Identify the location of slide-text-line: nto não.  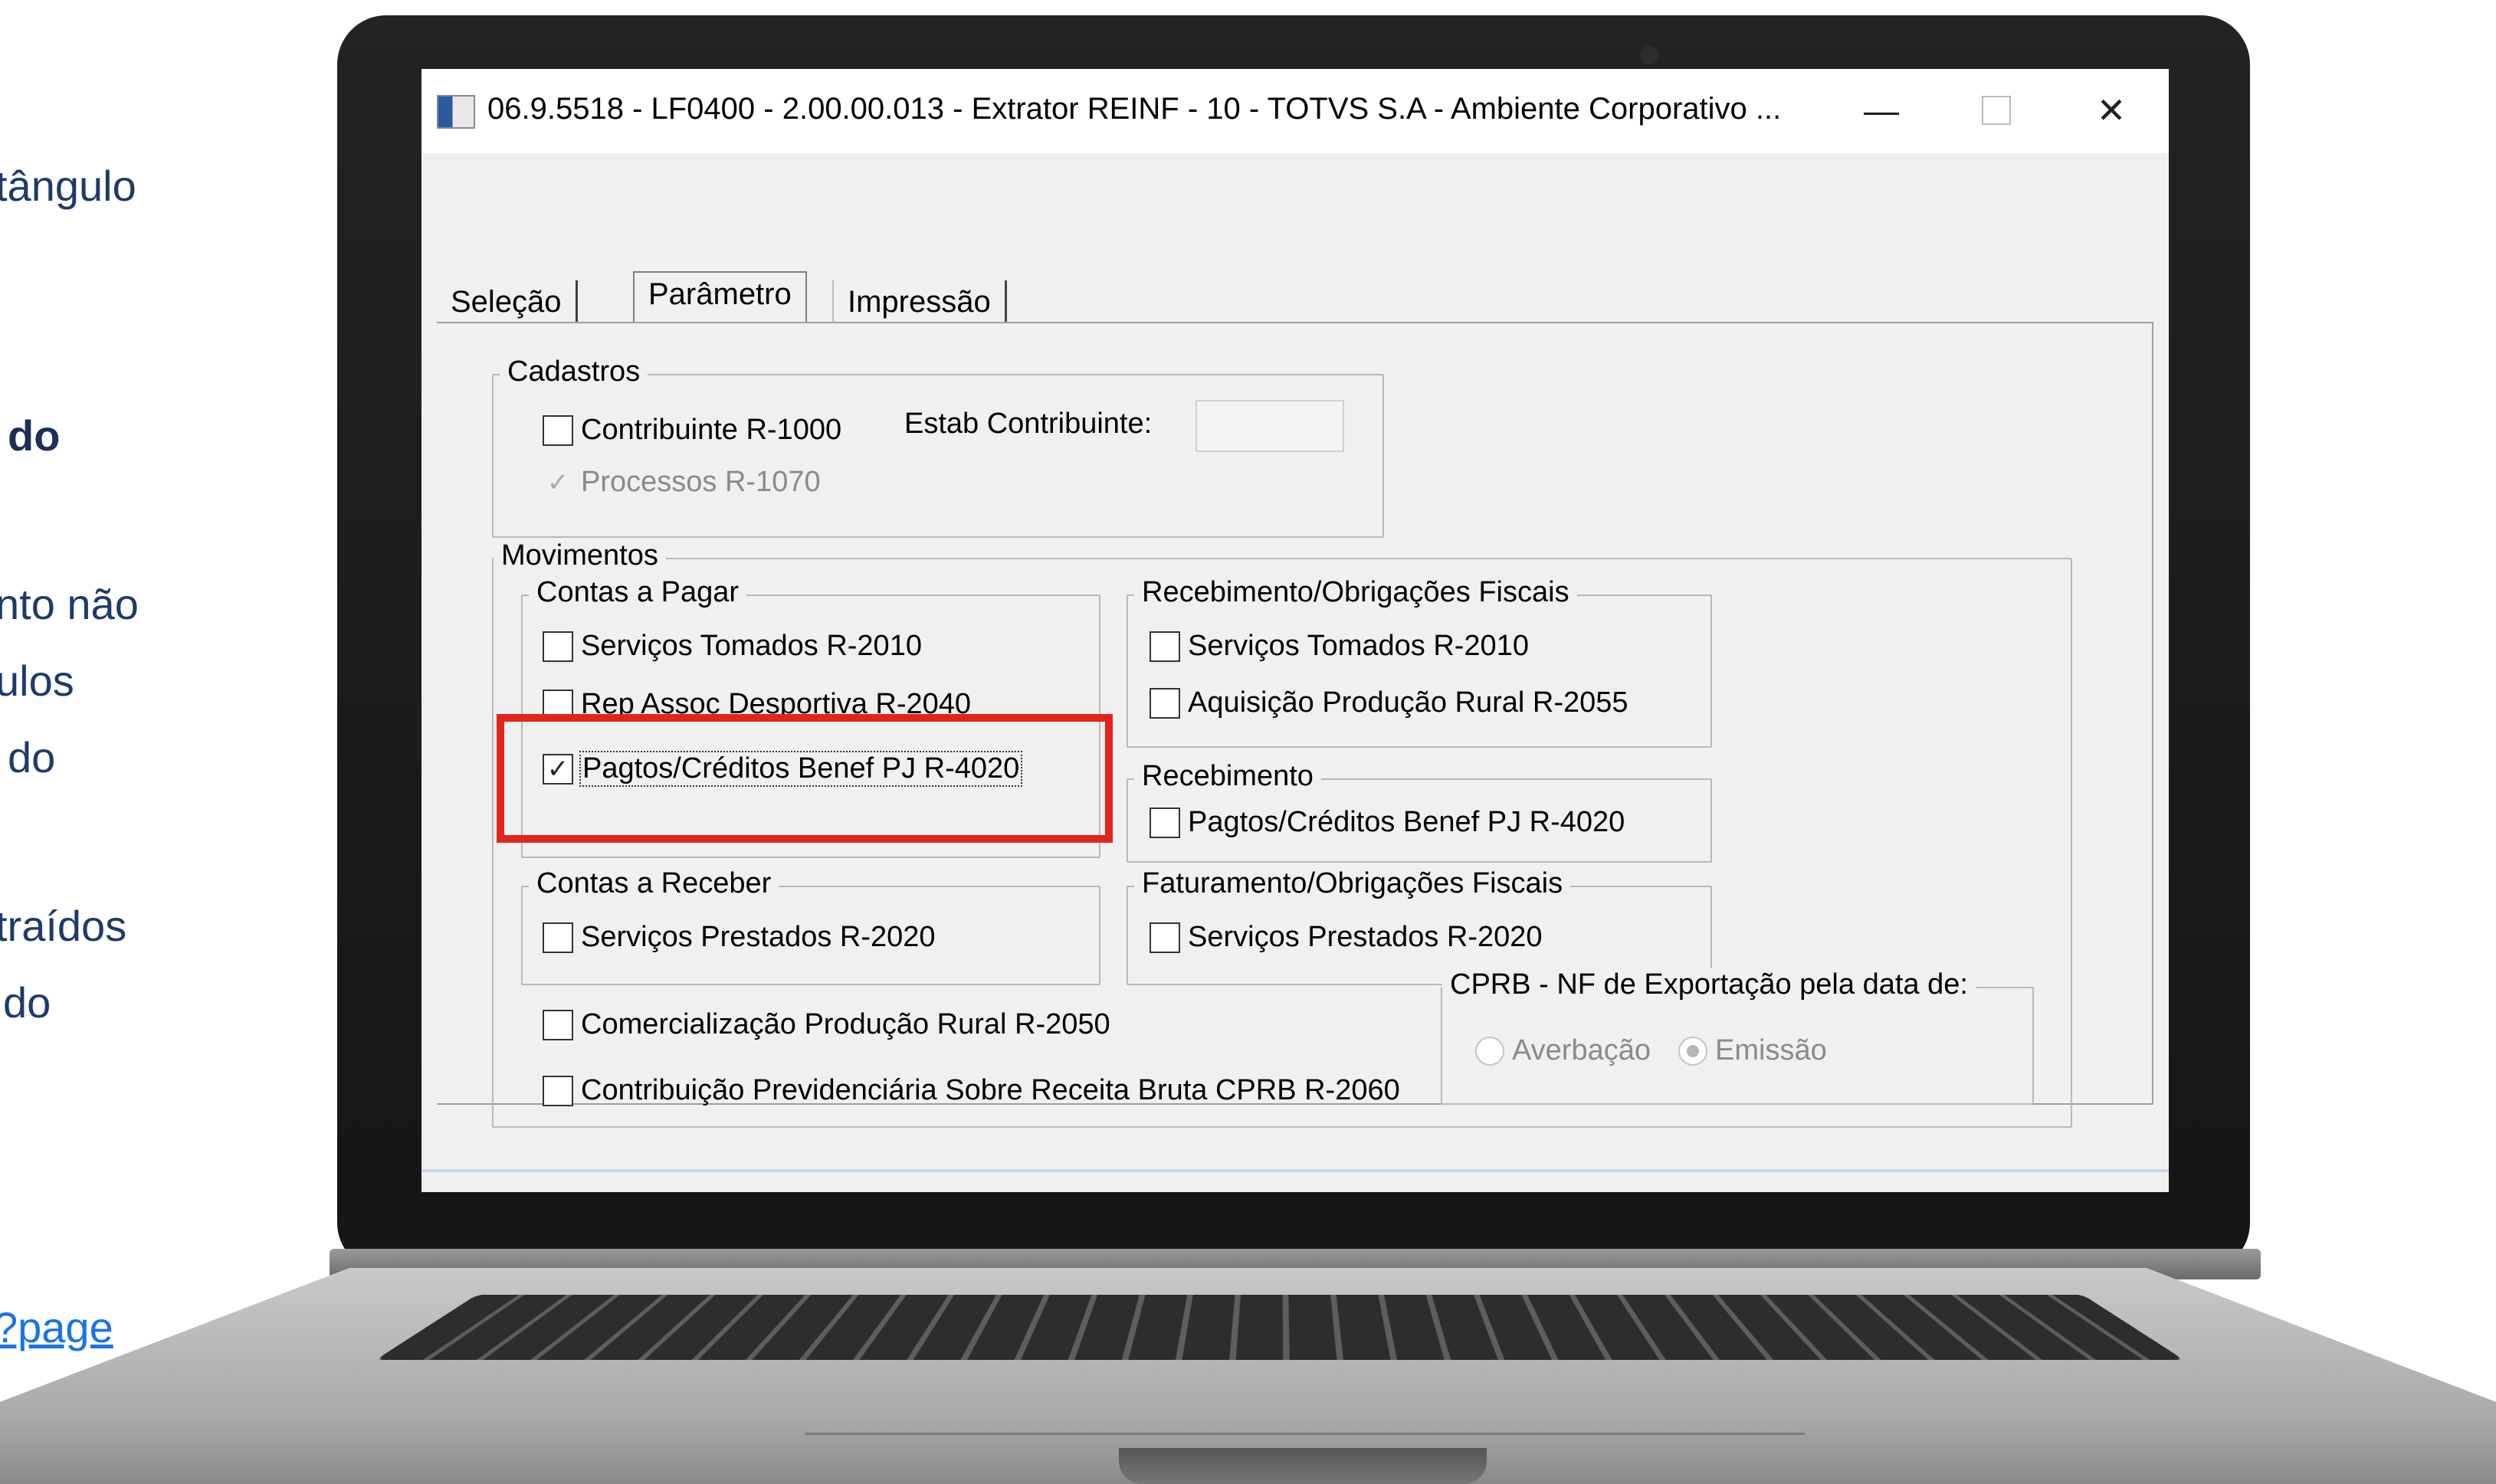
(69, 604).